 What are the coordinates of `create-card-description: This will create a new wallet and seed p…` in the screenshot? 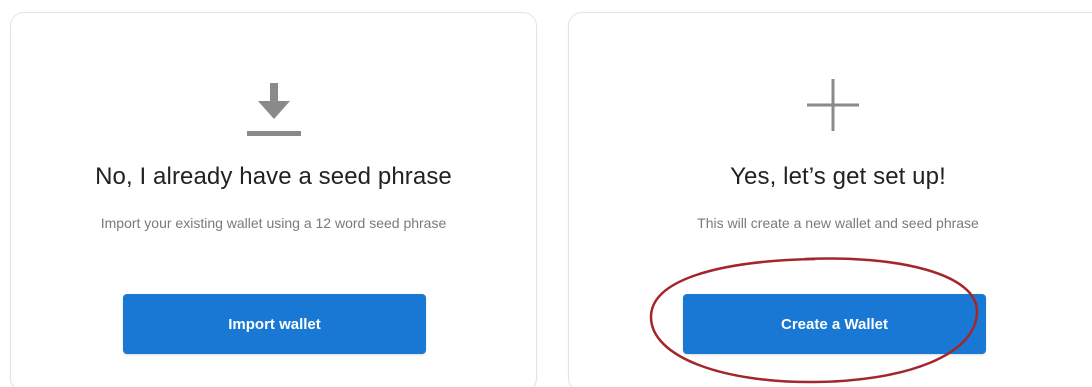 It's located at (838, 223).